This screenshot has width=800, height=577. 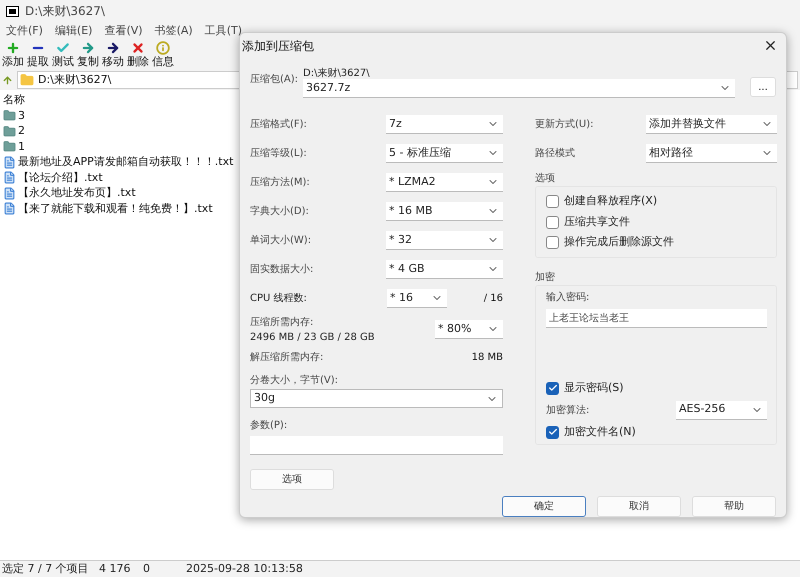 What do you see at coordinates (279, 211) in the screenshot?
I see `field-label: 字典大小(D):` at bounding box center [279, 211].